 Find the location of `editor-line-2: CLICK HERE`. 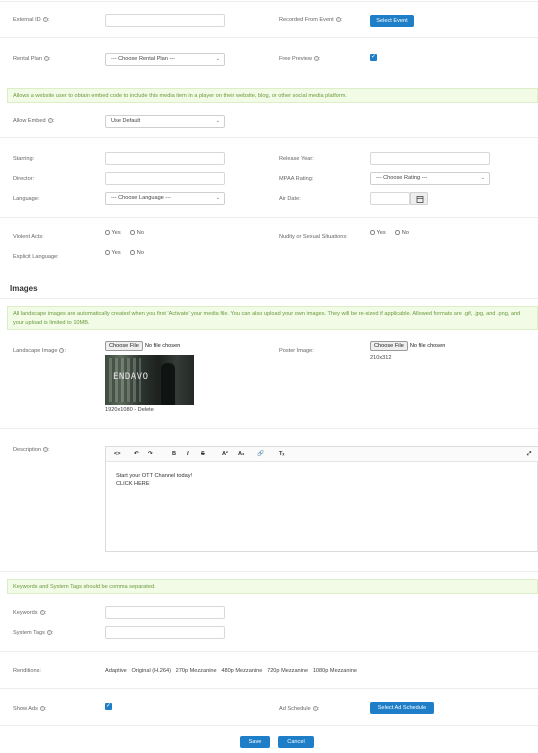

editor-line-2: CLICK HERE is located at coordinates (133, 484).